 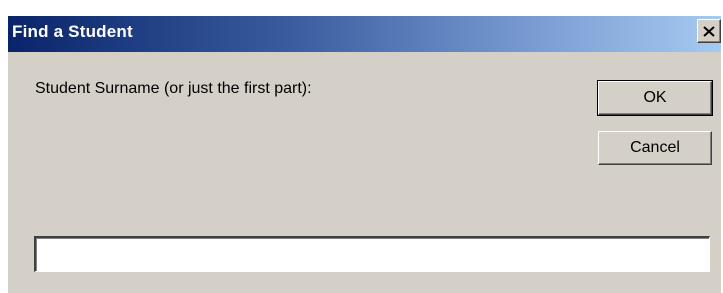 I want to click on surname-input, so click(x=372, y=254).